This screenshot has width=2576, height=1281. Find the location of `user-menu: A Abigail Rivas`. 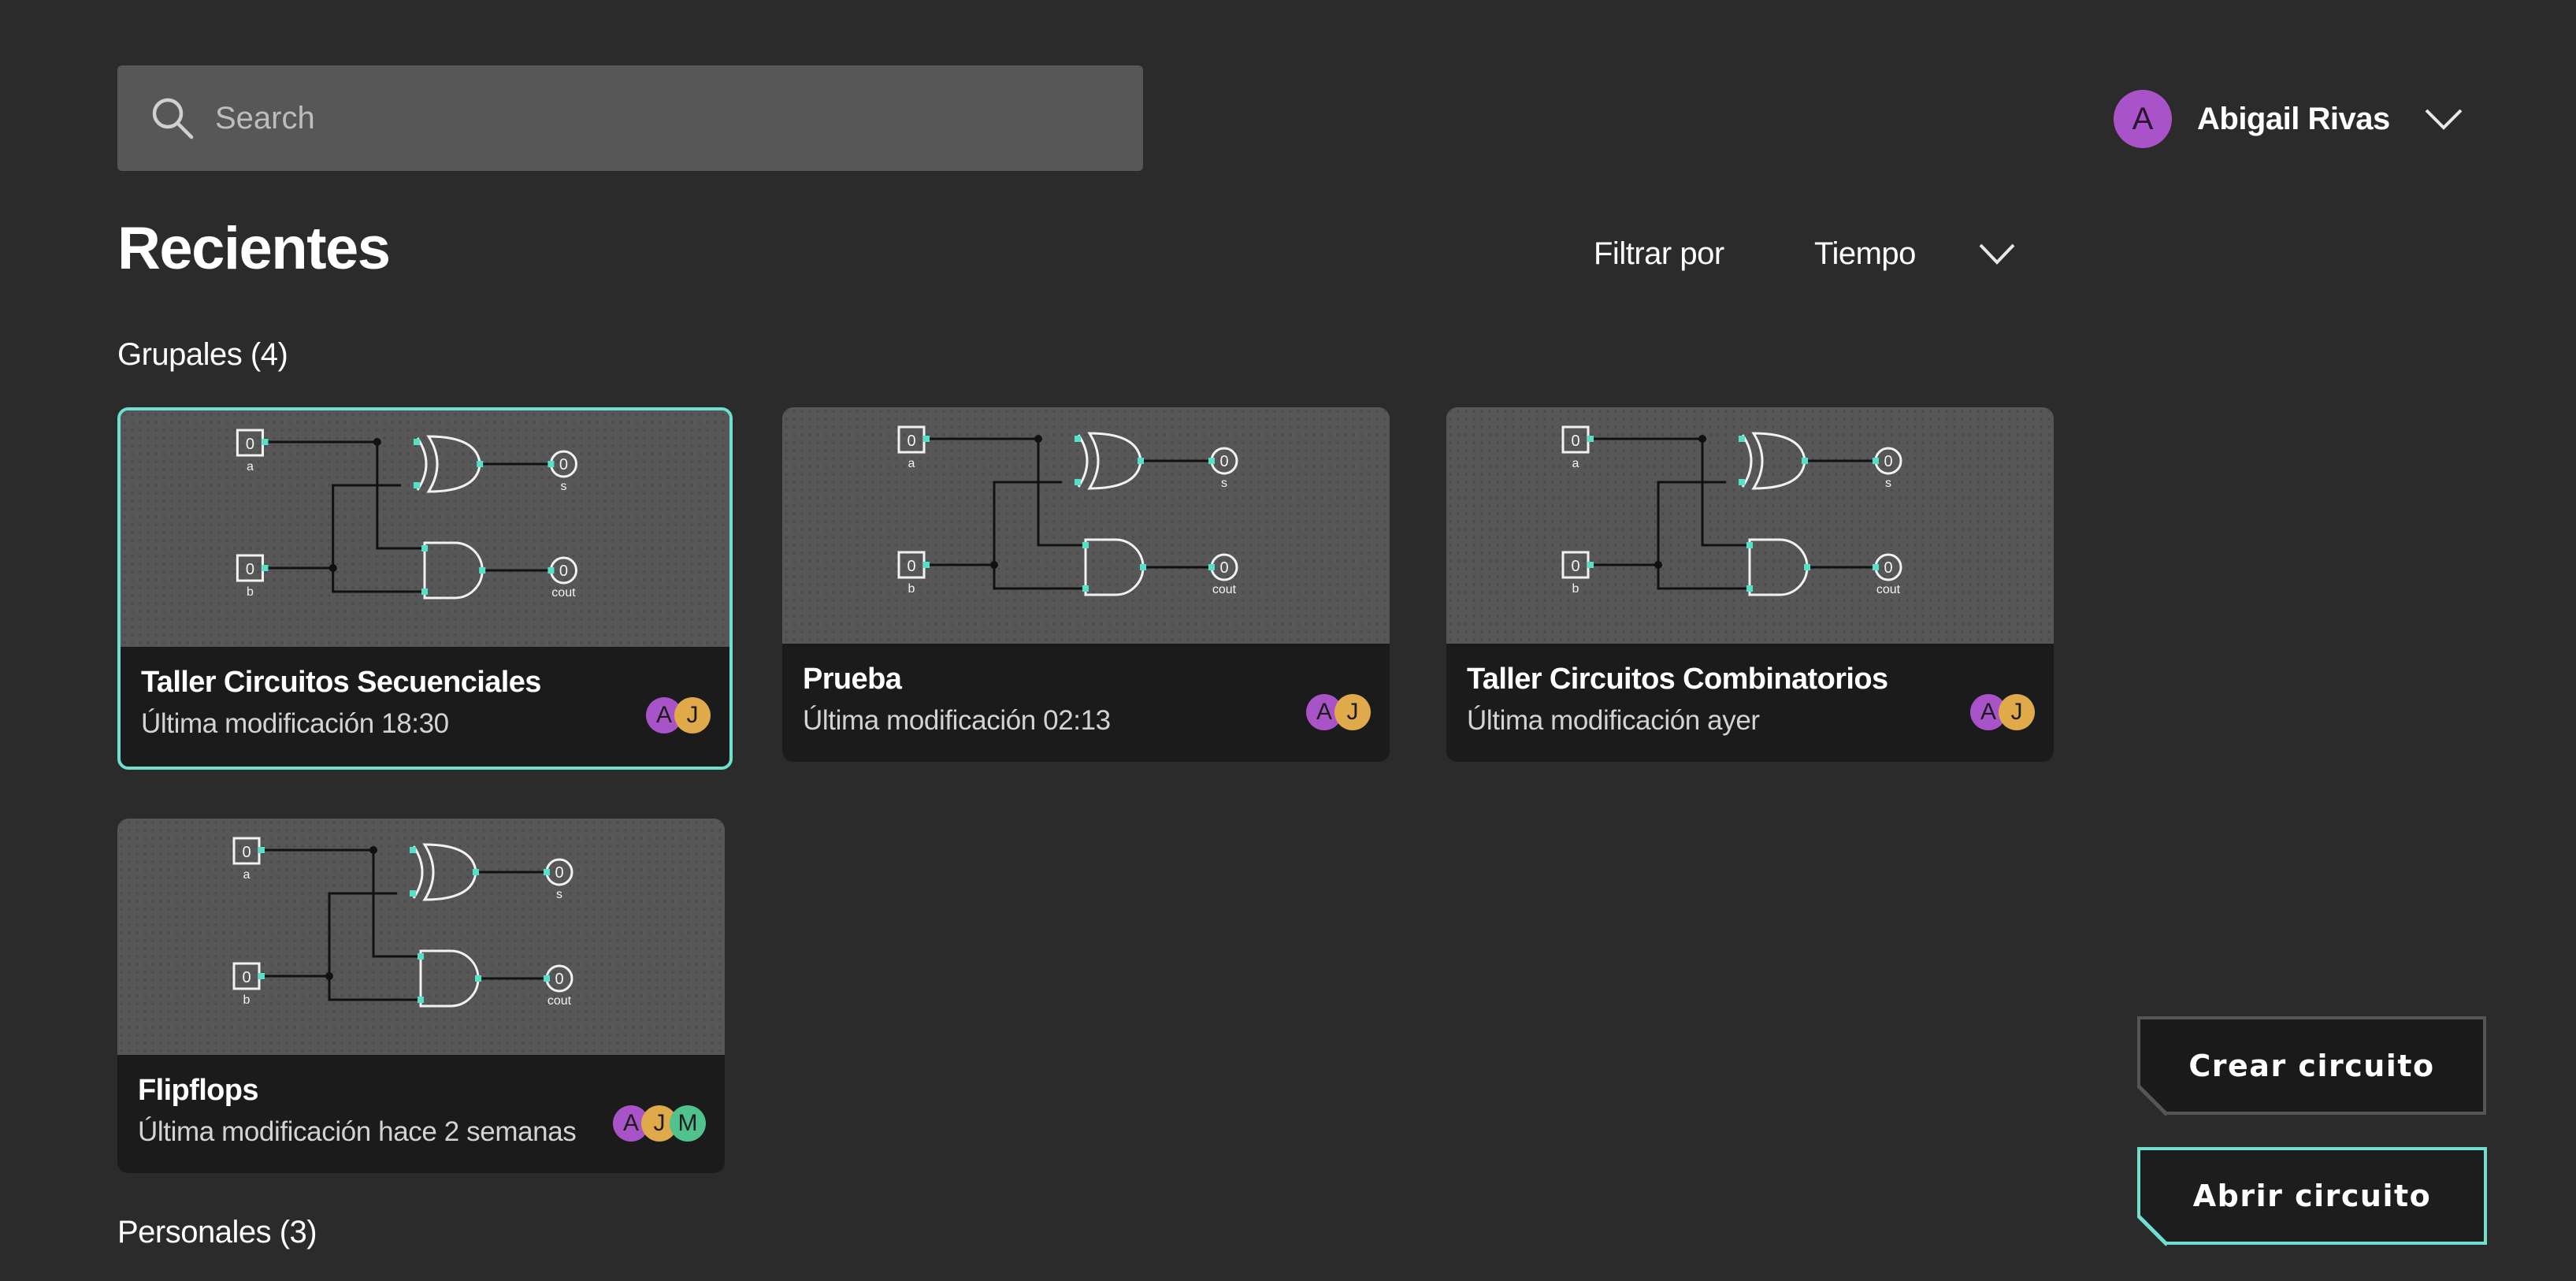

user-menu: A Abigail Rivas is located at coordinates (2289, 119).